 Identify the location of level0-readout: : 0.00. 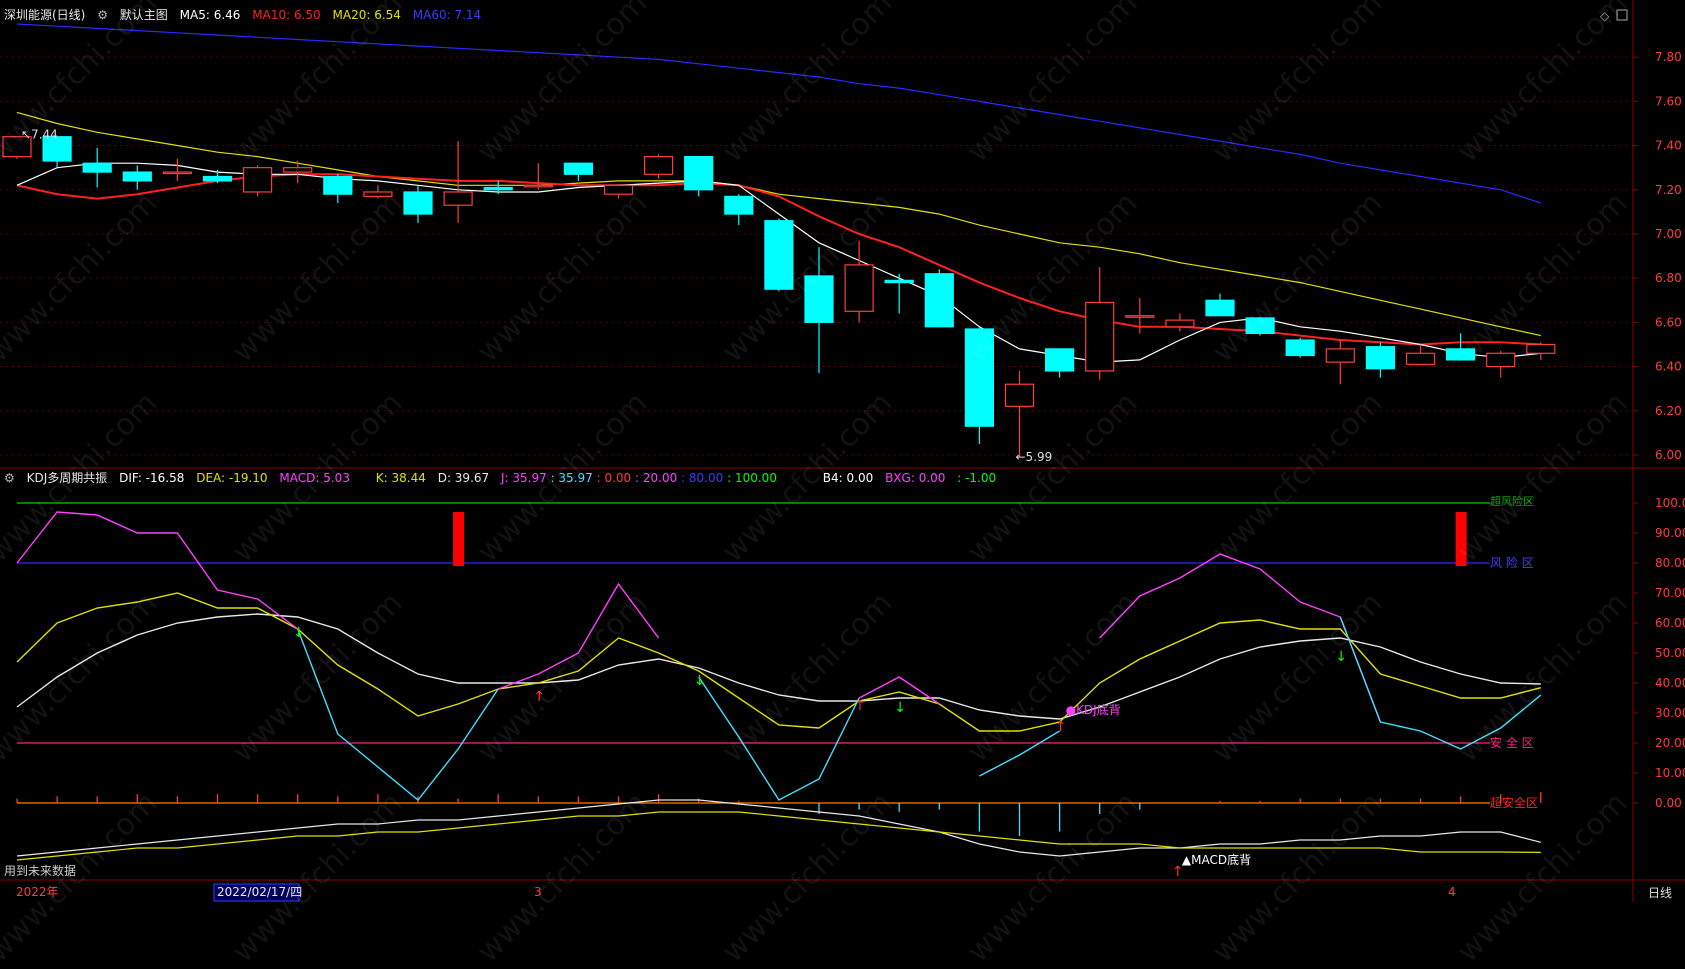
(614, 478).